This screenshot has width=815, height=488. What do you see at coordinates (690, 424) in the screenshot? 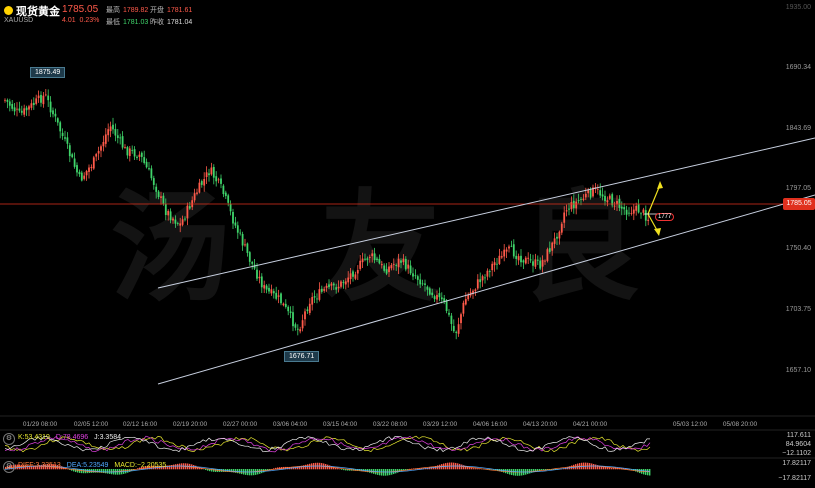
I see `date-label: 05/03 12:00` at bounding box center [690, 424].